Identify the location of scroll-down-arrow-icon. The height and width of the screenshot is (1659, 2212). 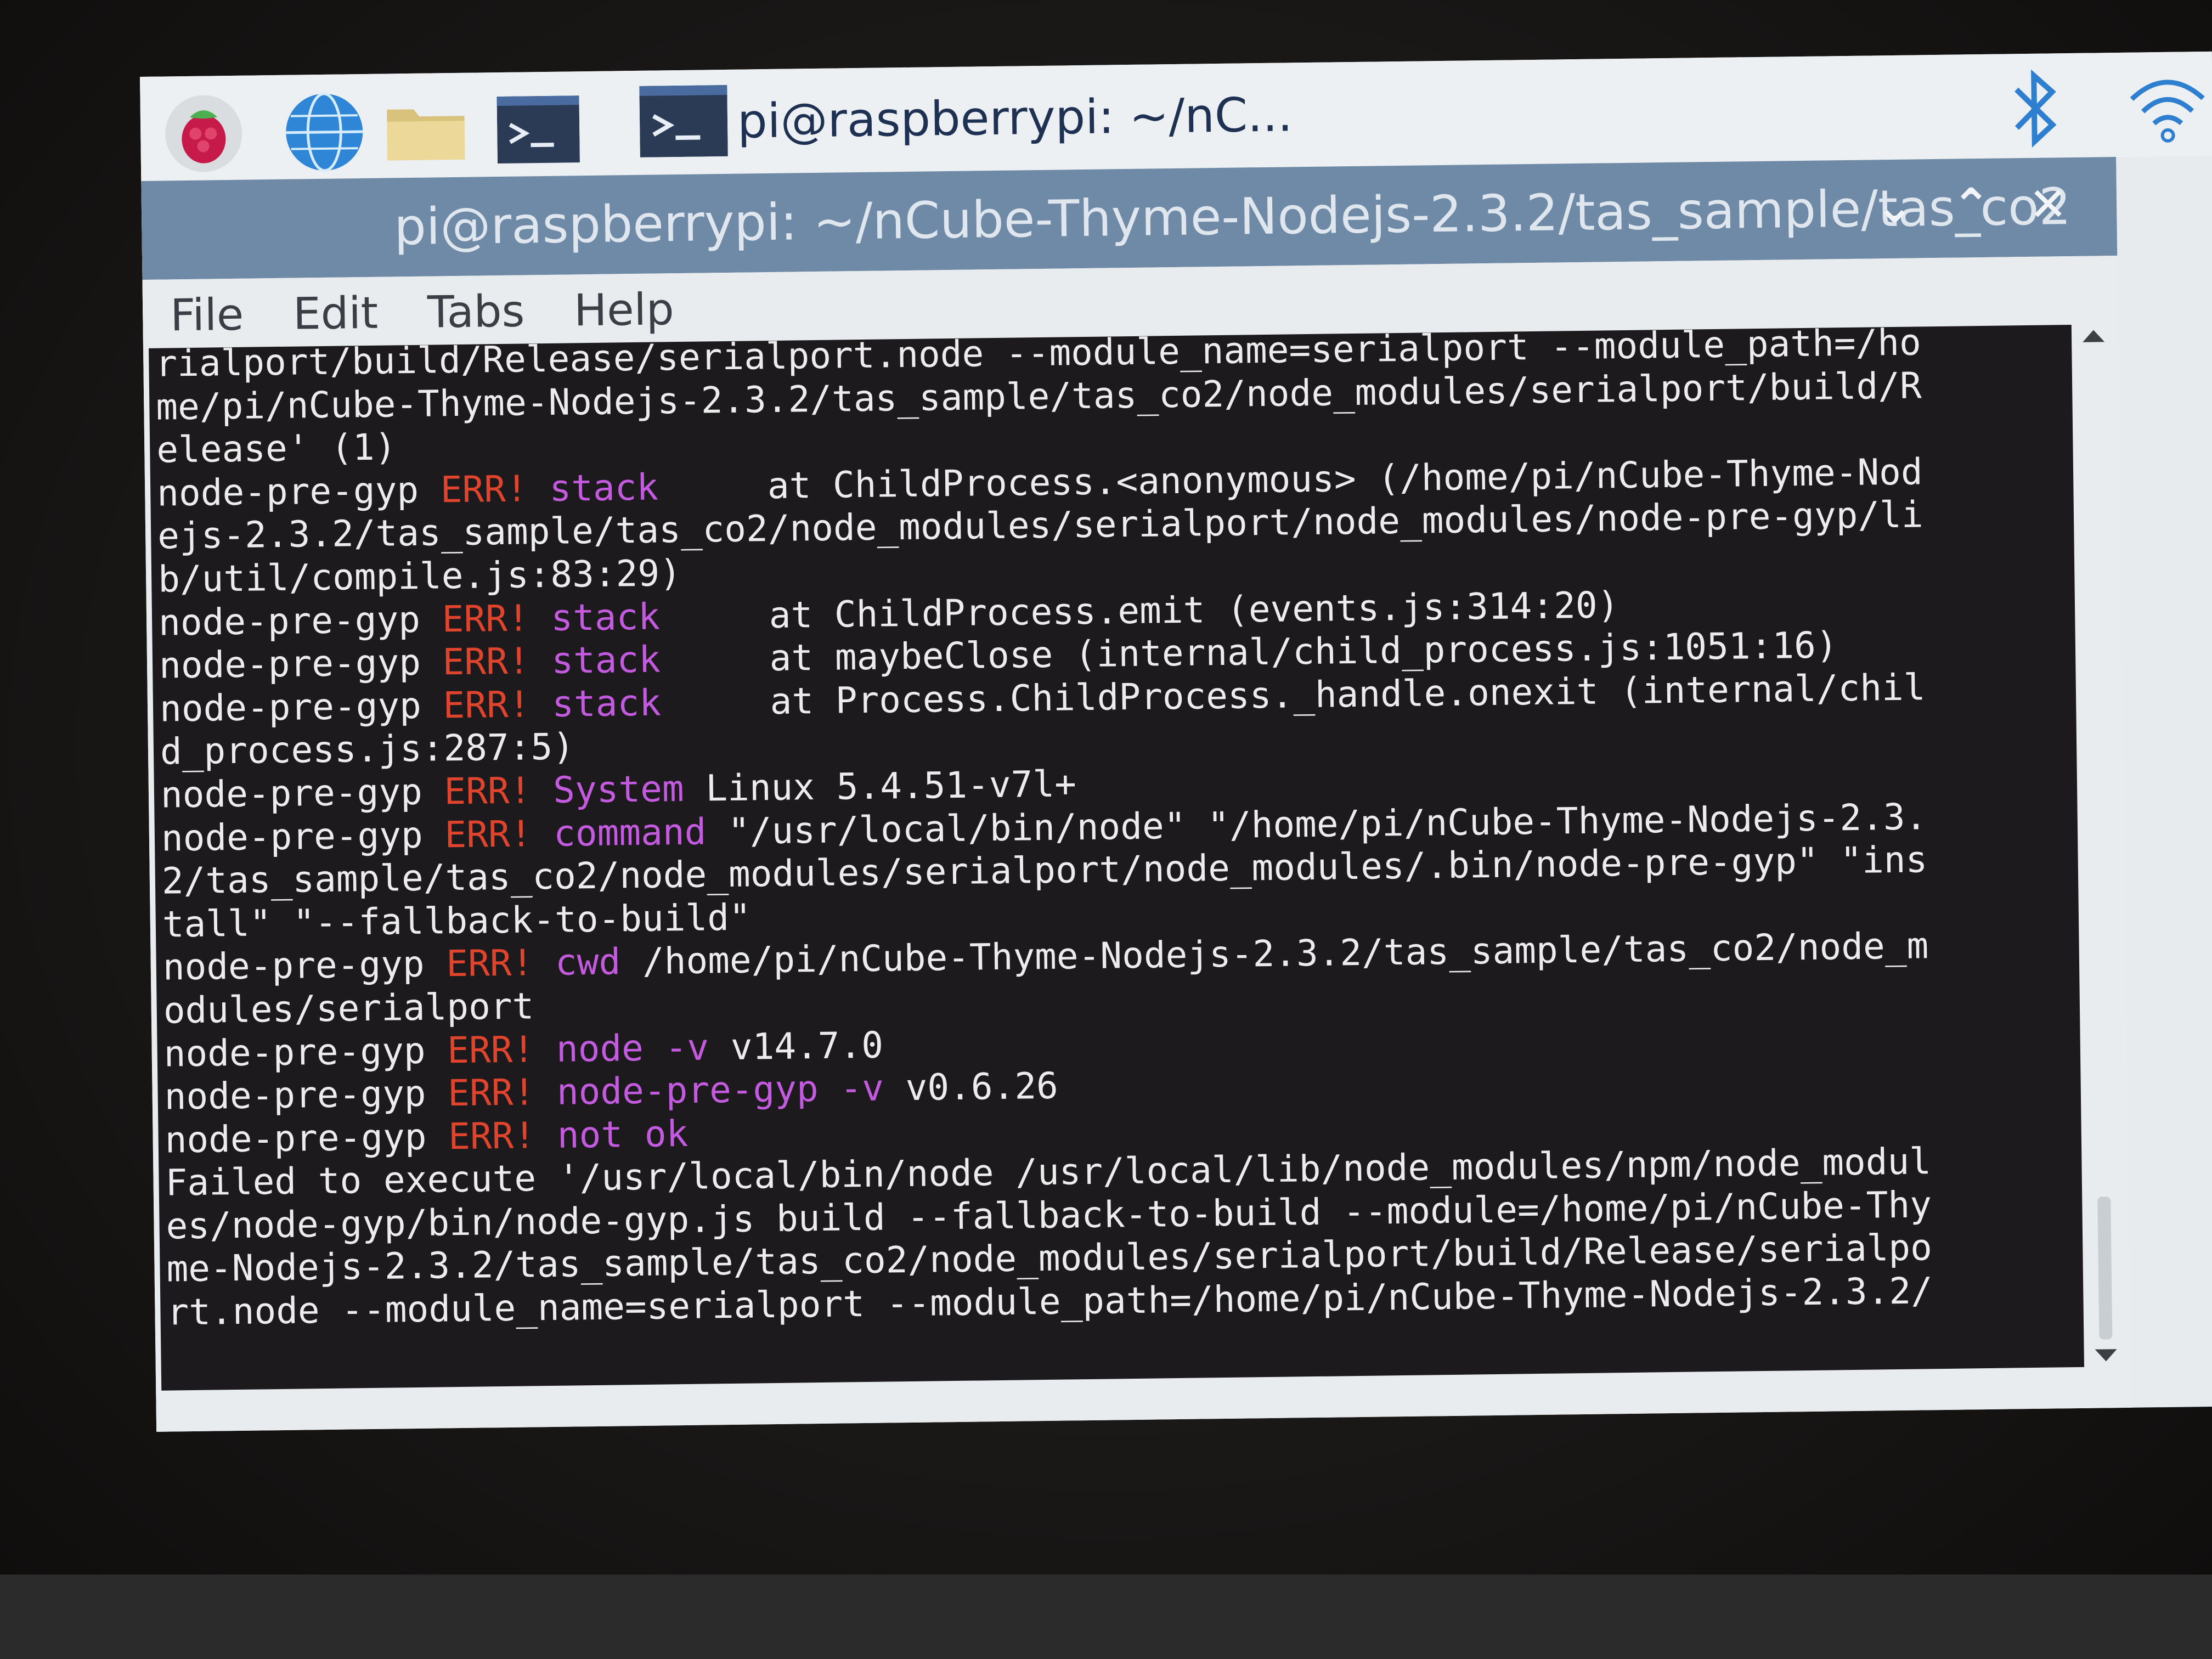
(2106, 1355).